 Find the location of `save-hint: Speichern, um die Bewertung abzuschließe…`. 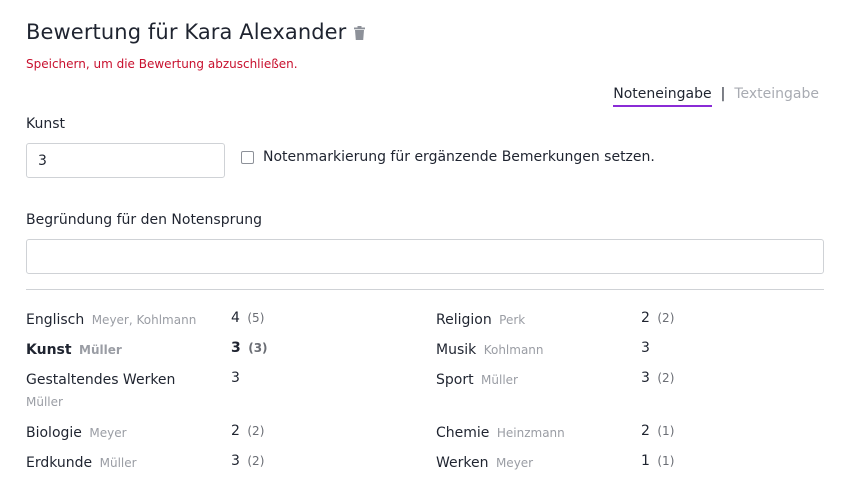

save-hint: Speichern, um die Bewertung abzuschließe… is located at coordinates (162, 64).